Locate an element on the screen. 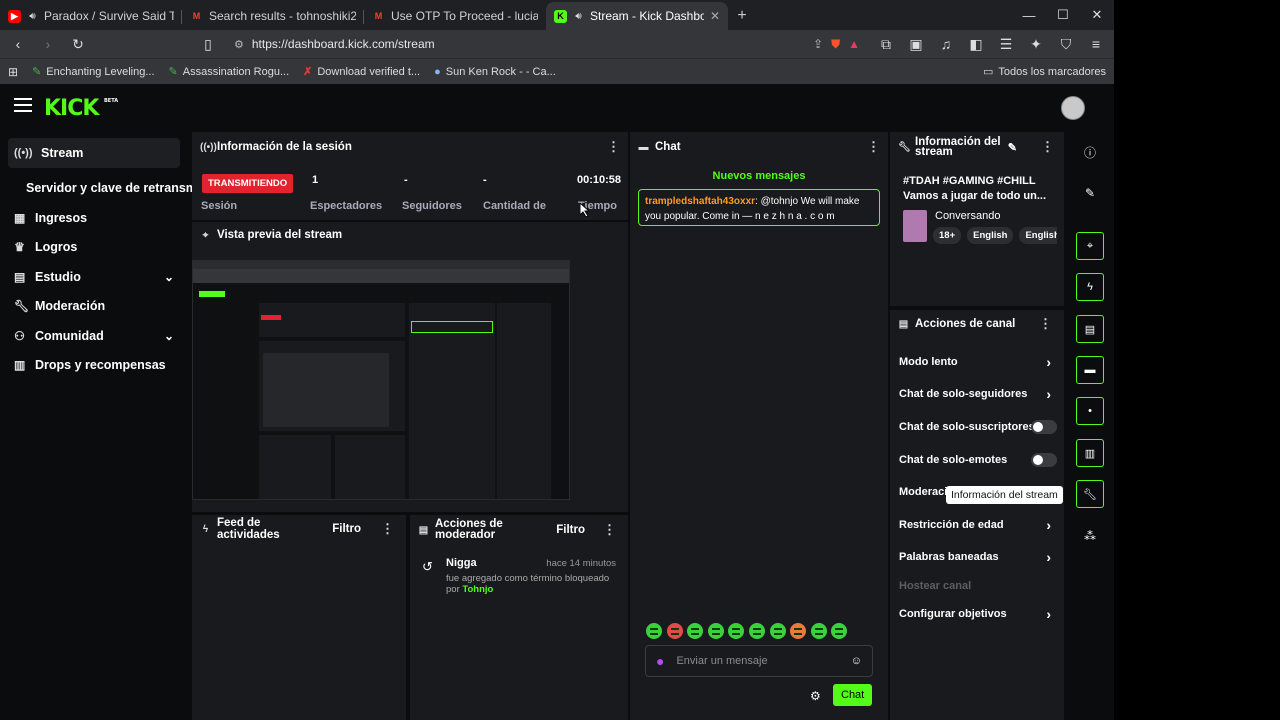  channel-action-banned-words: Palabras baneadas › is located at coordinates (979, 557).